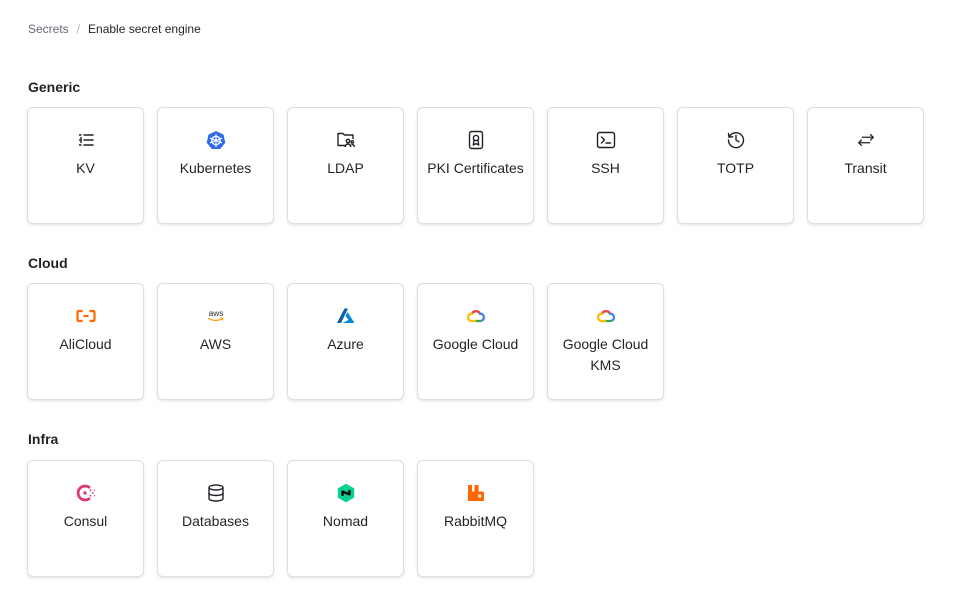 This screenshot has height=607, width=953. What do you see at coordinates (475, 521) in the screenshot?
I see `engine-label: RabbitMQ` at bounding box center [475, 521].